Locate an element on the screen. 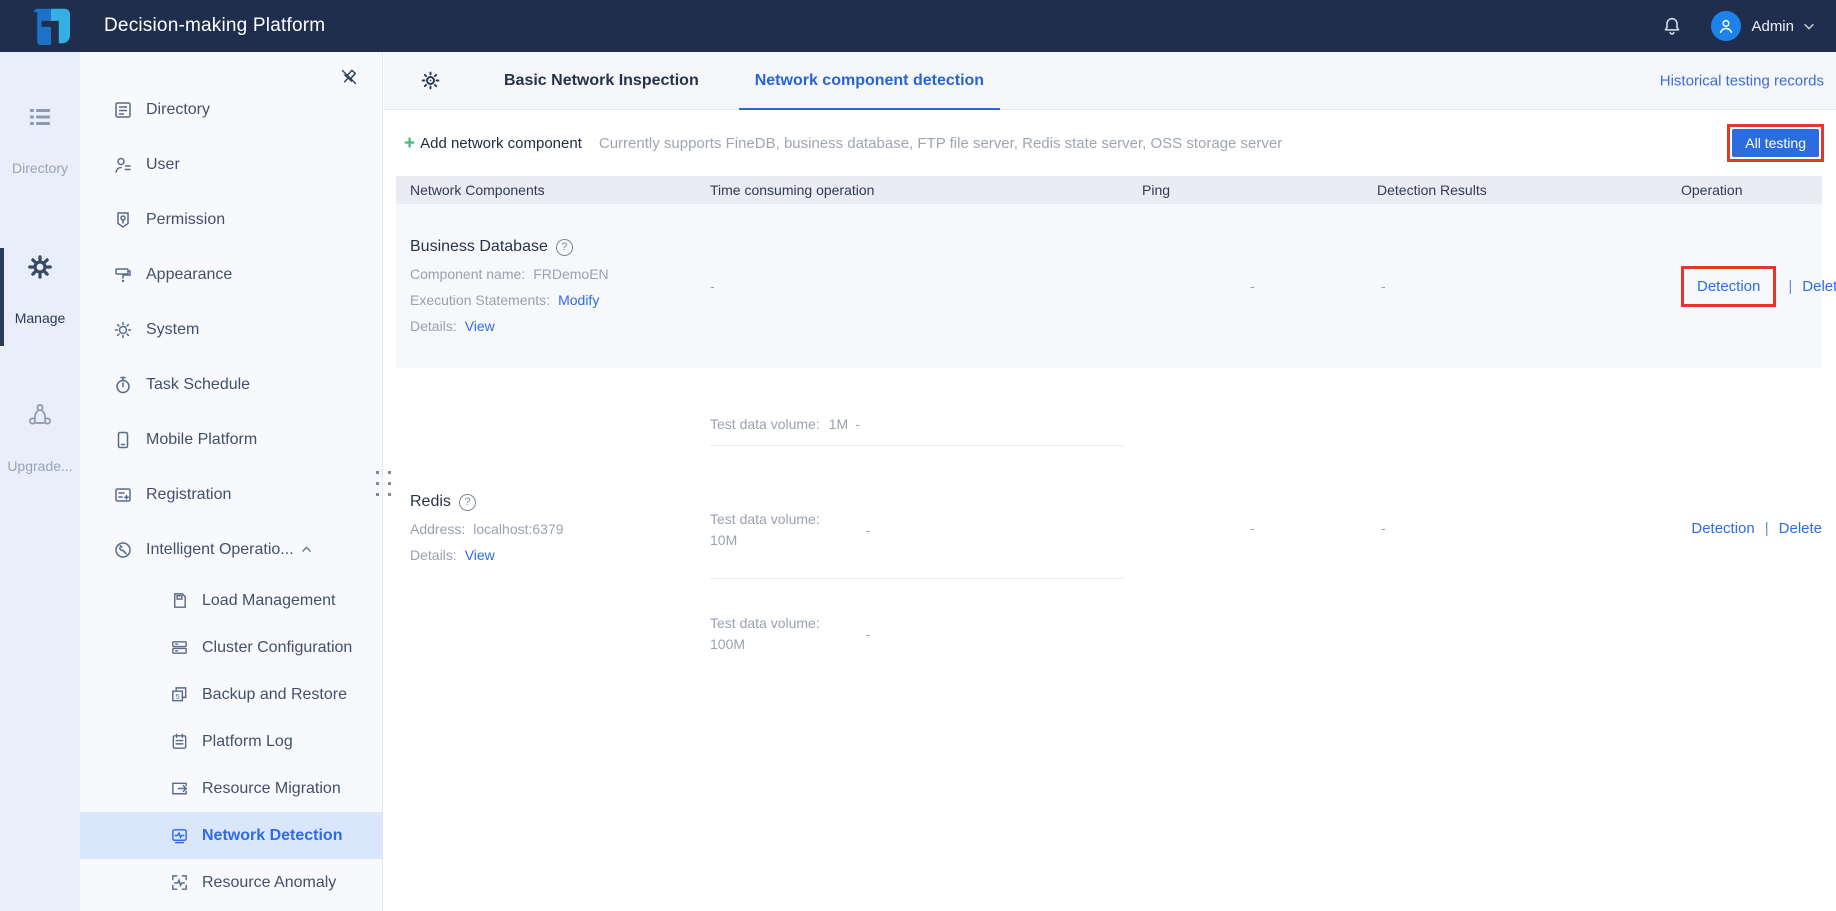  svg-text: 5 is located at coordinates (178, 697).